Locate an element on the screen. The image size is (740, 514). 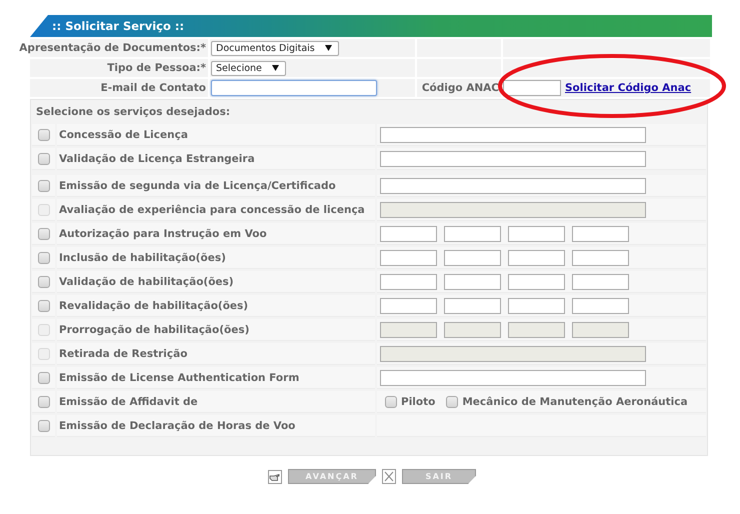
section-heading: Selecione os serviços desejados: is located at coordinates (134, 112).